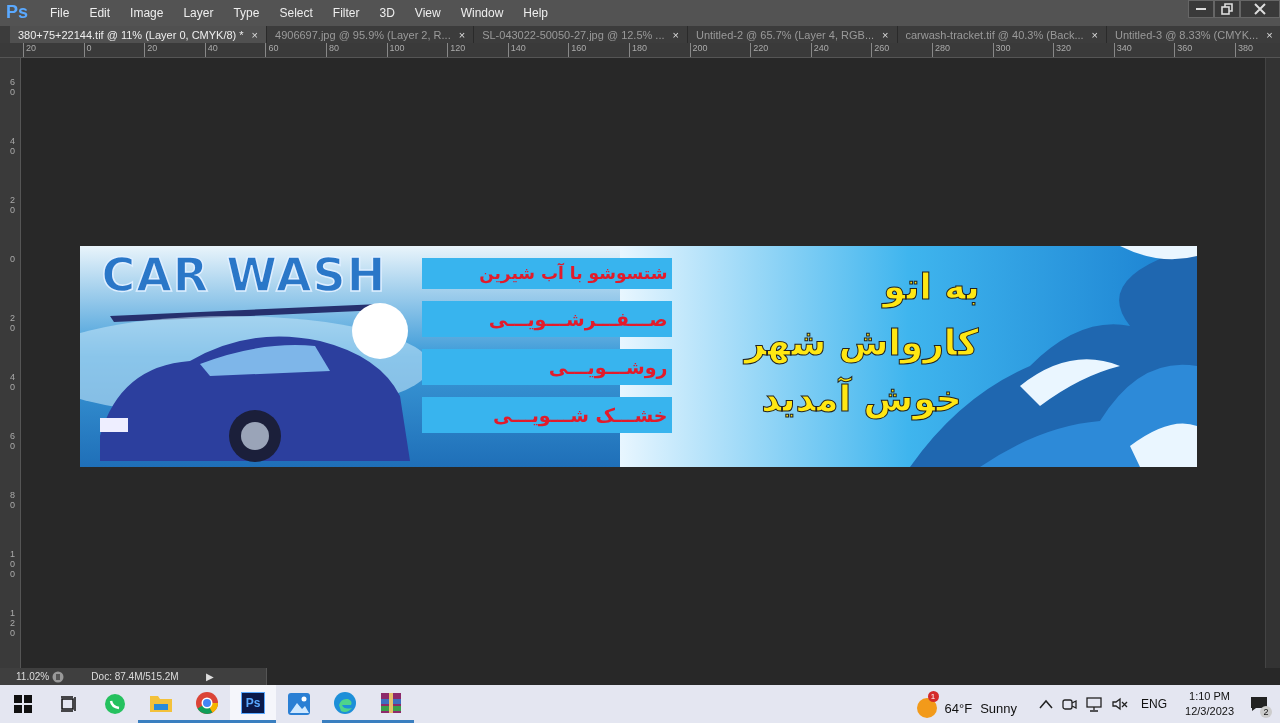 Image resolution: width=1280 pixels, height=723 pixels. I want to click on menu-item: Window, so click(482, 12).